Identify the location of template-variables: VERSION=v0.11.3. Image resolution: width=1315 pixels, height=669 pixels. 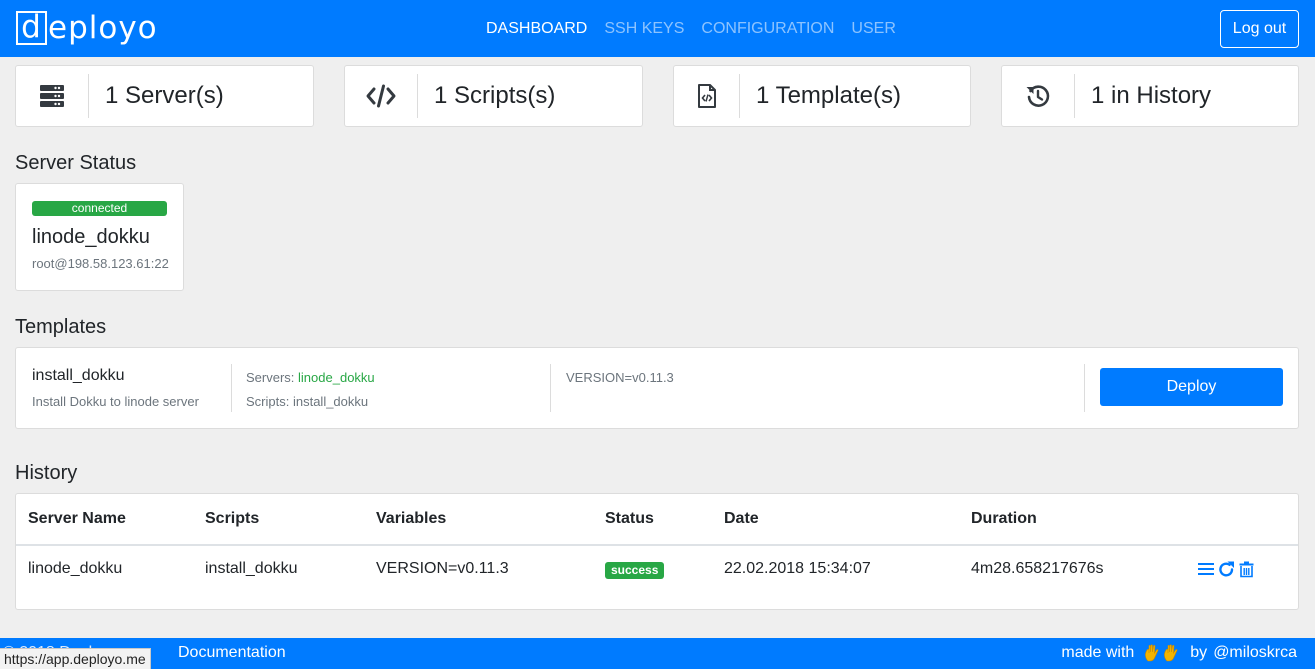
(620, 377).